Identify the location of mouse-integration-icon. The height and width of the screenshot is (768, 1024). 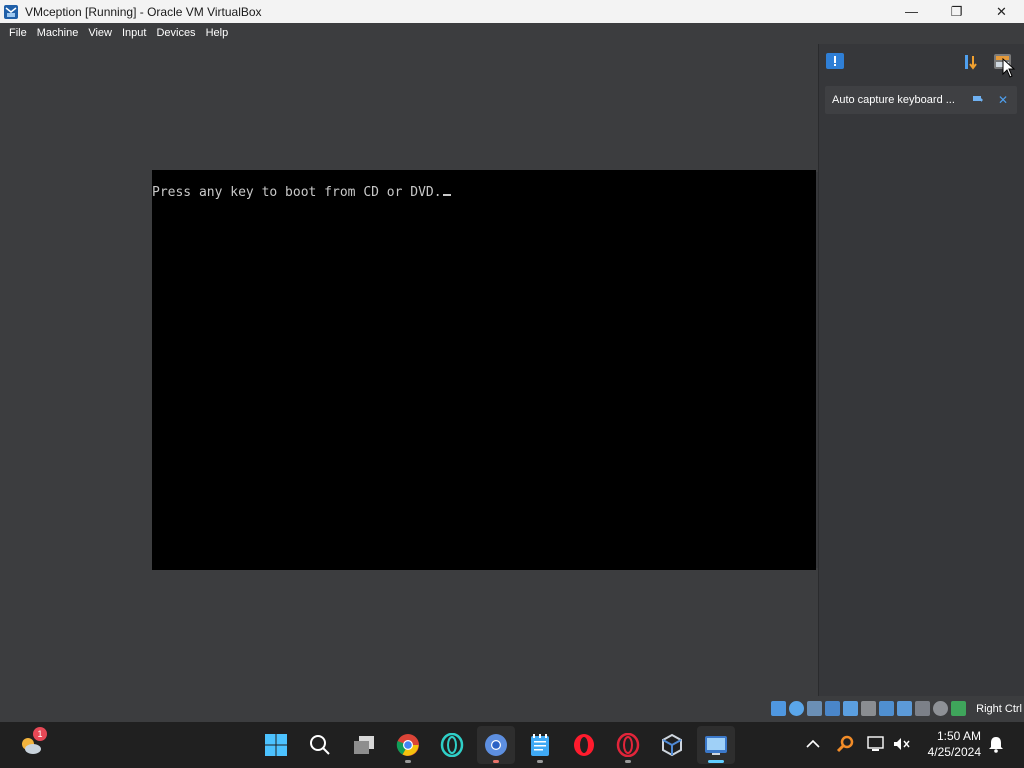
(940, 708).